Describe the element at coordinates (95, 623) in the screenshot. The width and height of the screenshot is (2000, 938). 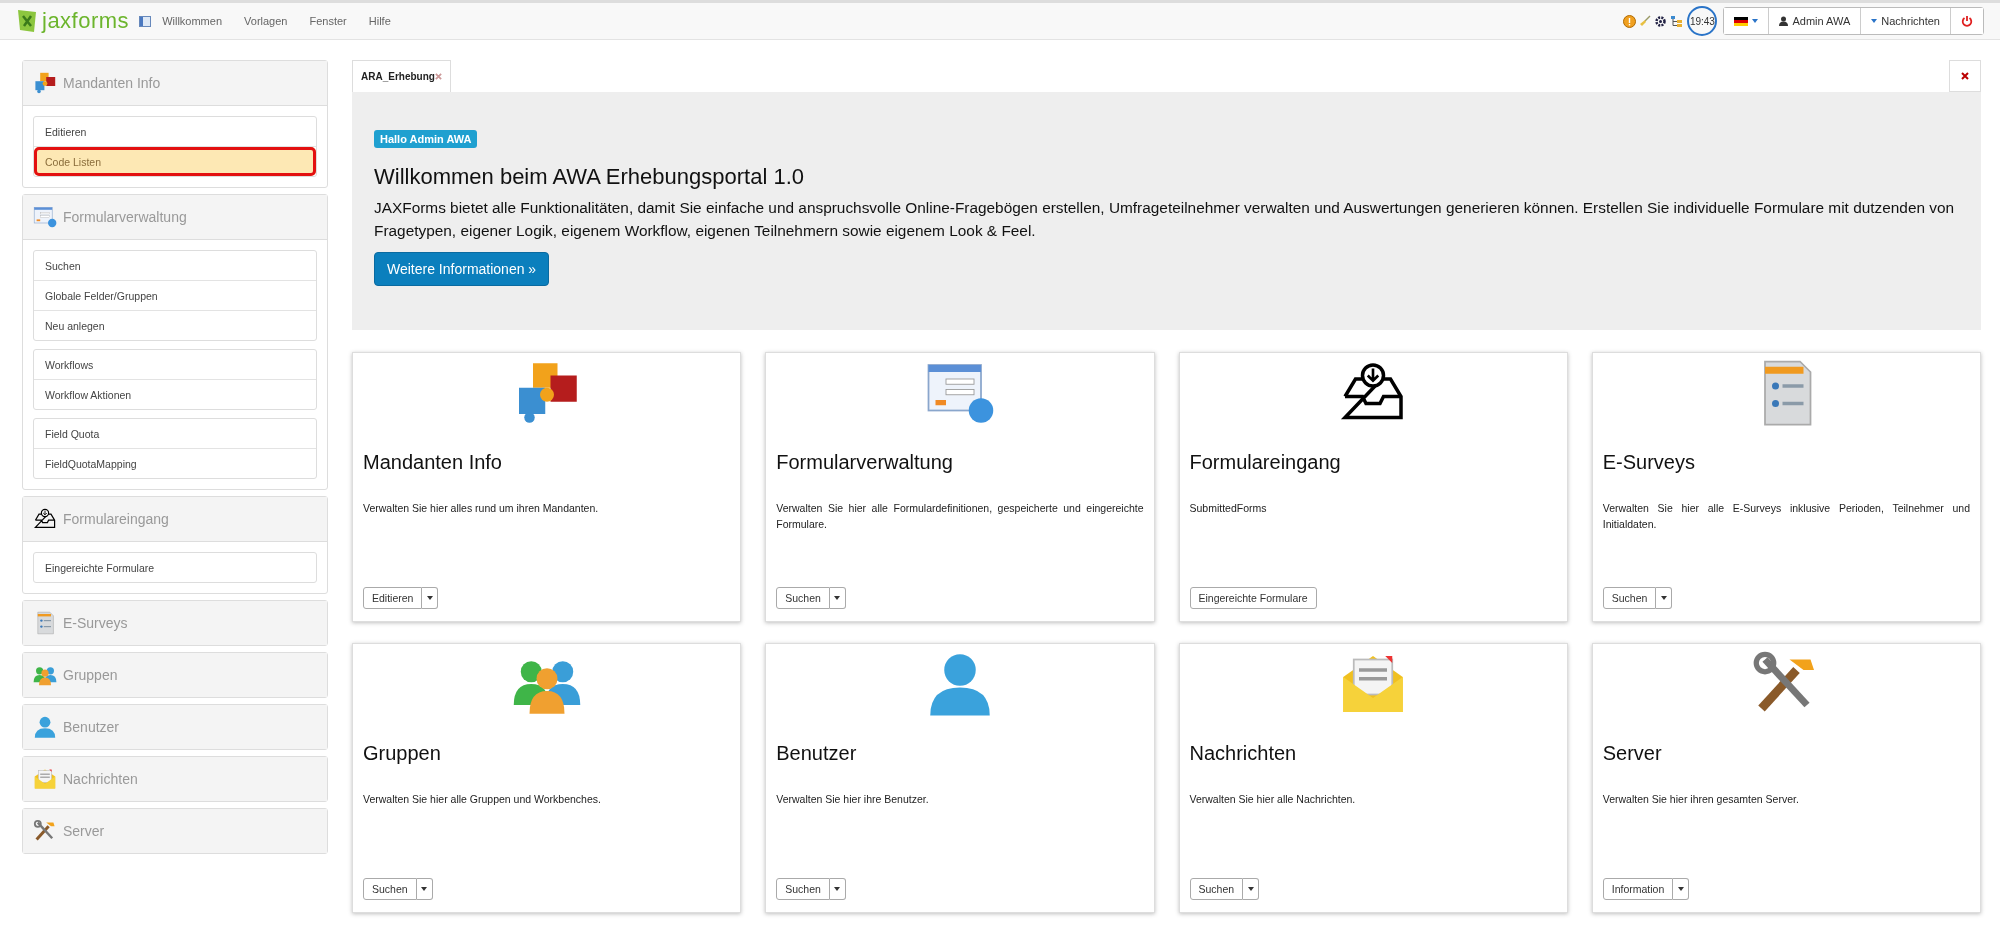
I see `section-title: E-Surveys` at that location.